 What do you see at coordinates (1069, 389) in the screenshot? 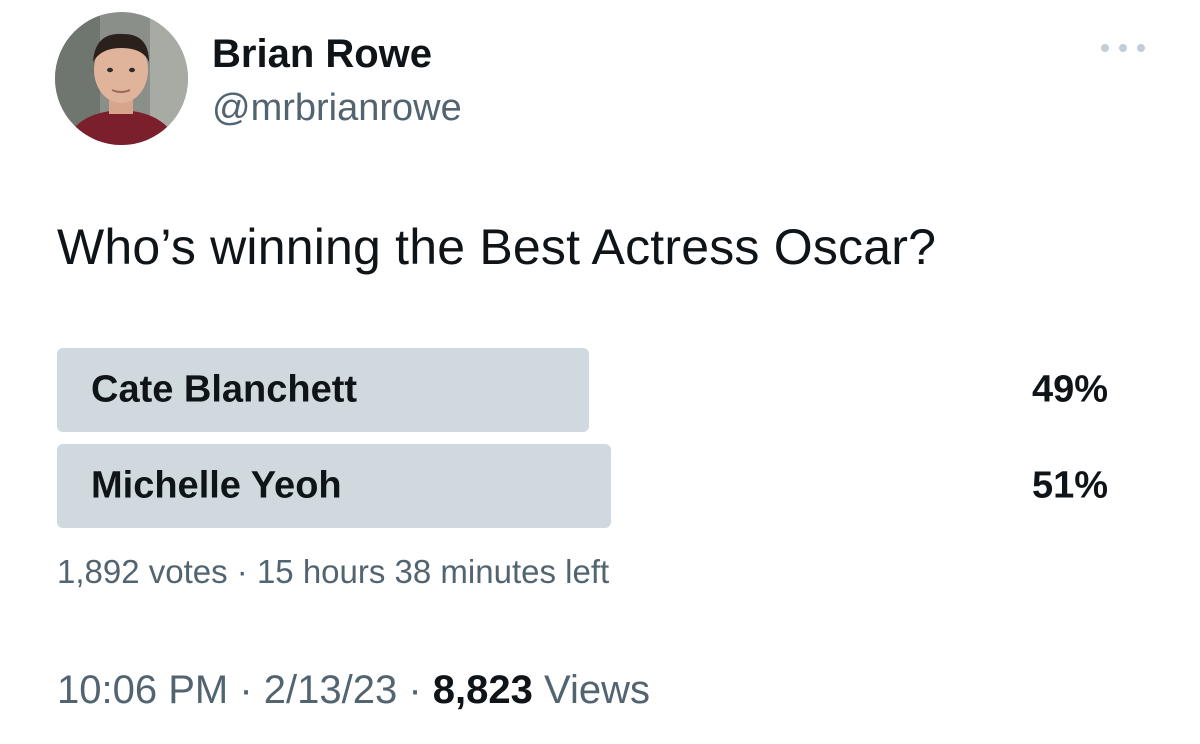
I see `poll-option-percent: 49%` at bounding box center [1069, 389].